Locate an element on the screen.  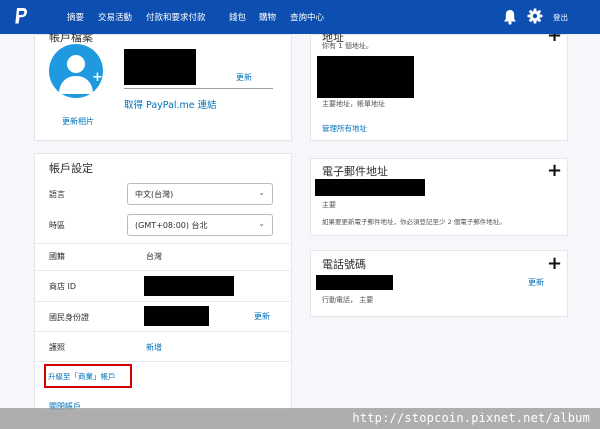
redacted-merchant-id is located at coordinates (189, 286).